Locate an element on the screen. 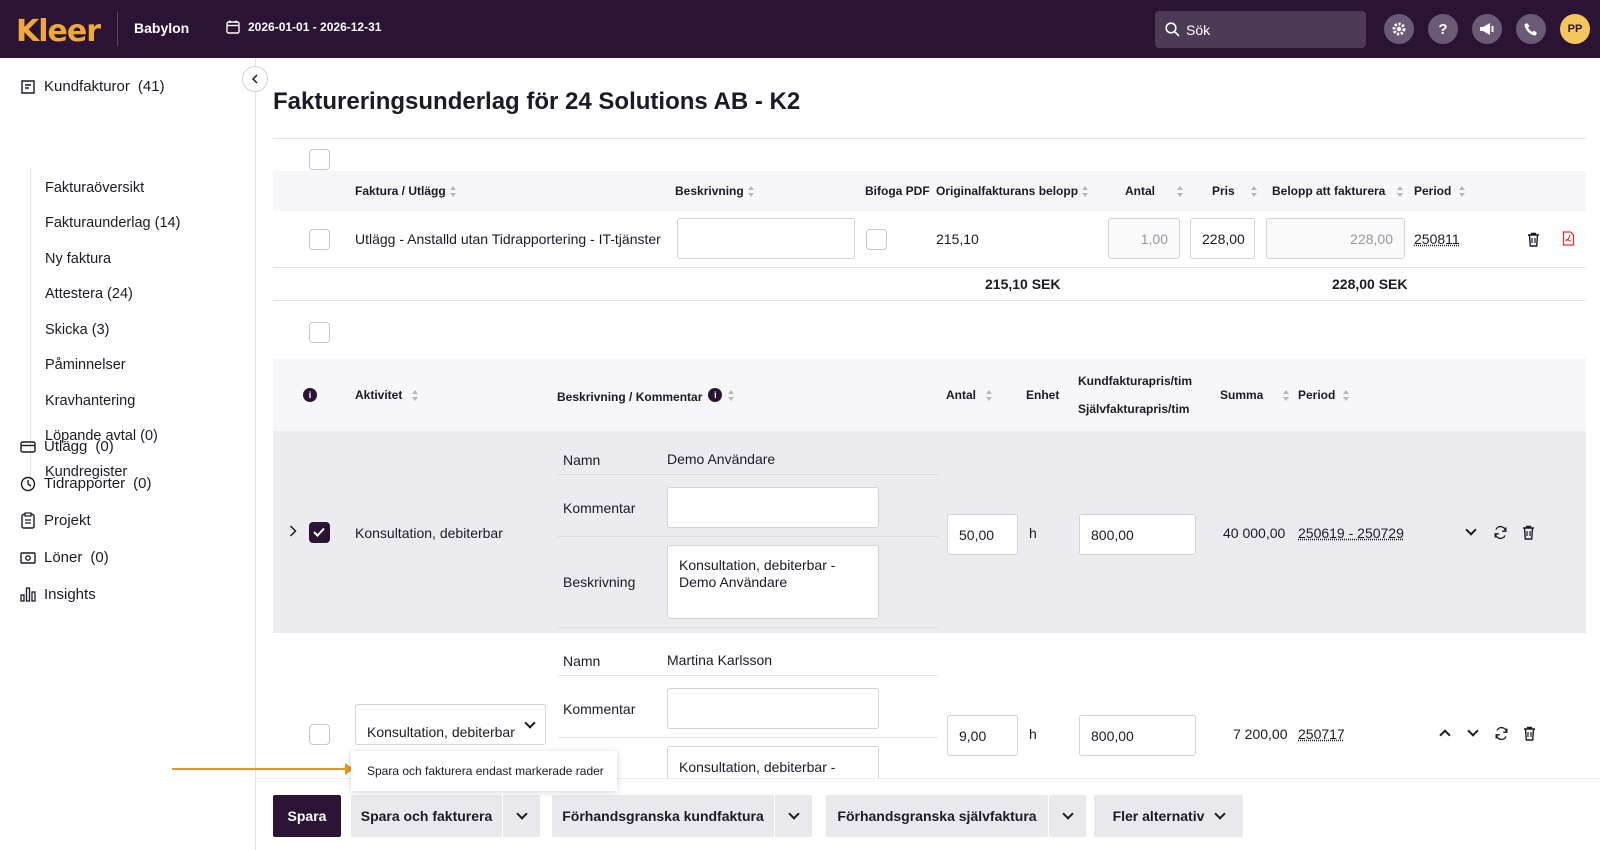  sidebar-item-fakturaoversikt: Fakturaöversikt is located at coordinates (135, 188).